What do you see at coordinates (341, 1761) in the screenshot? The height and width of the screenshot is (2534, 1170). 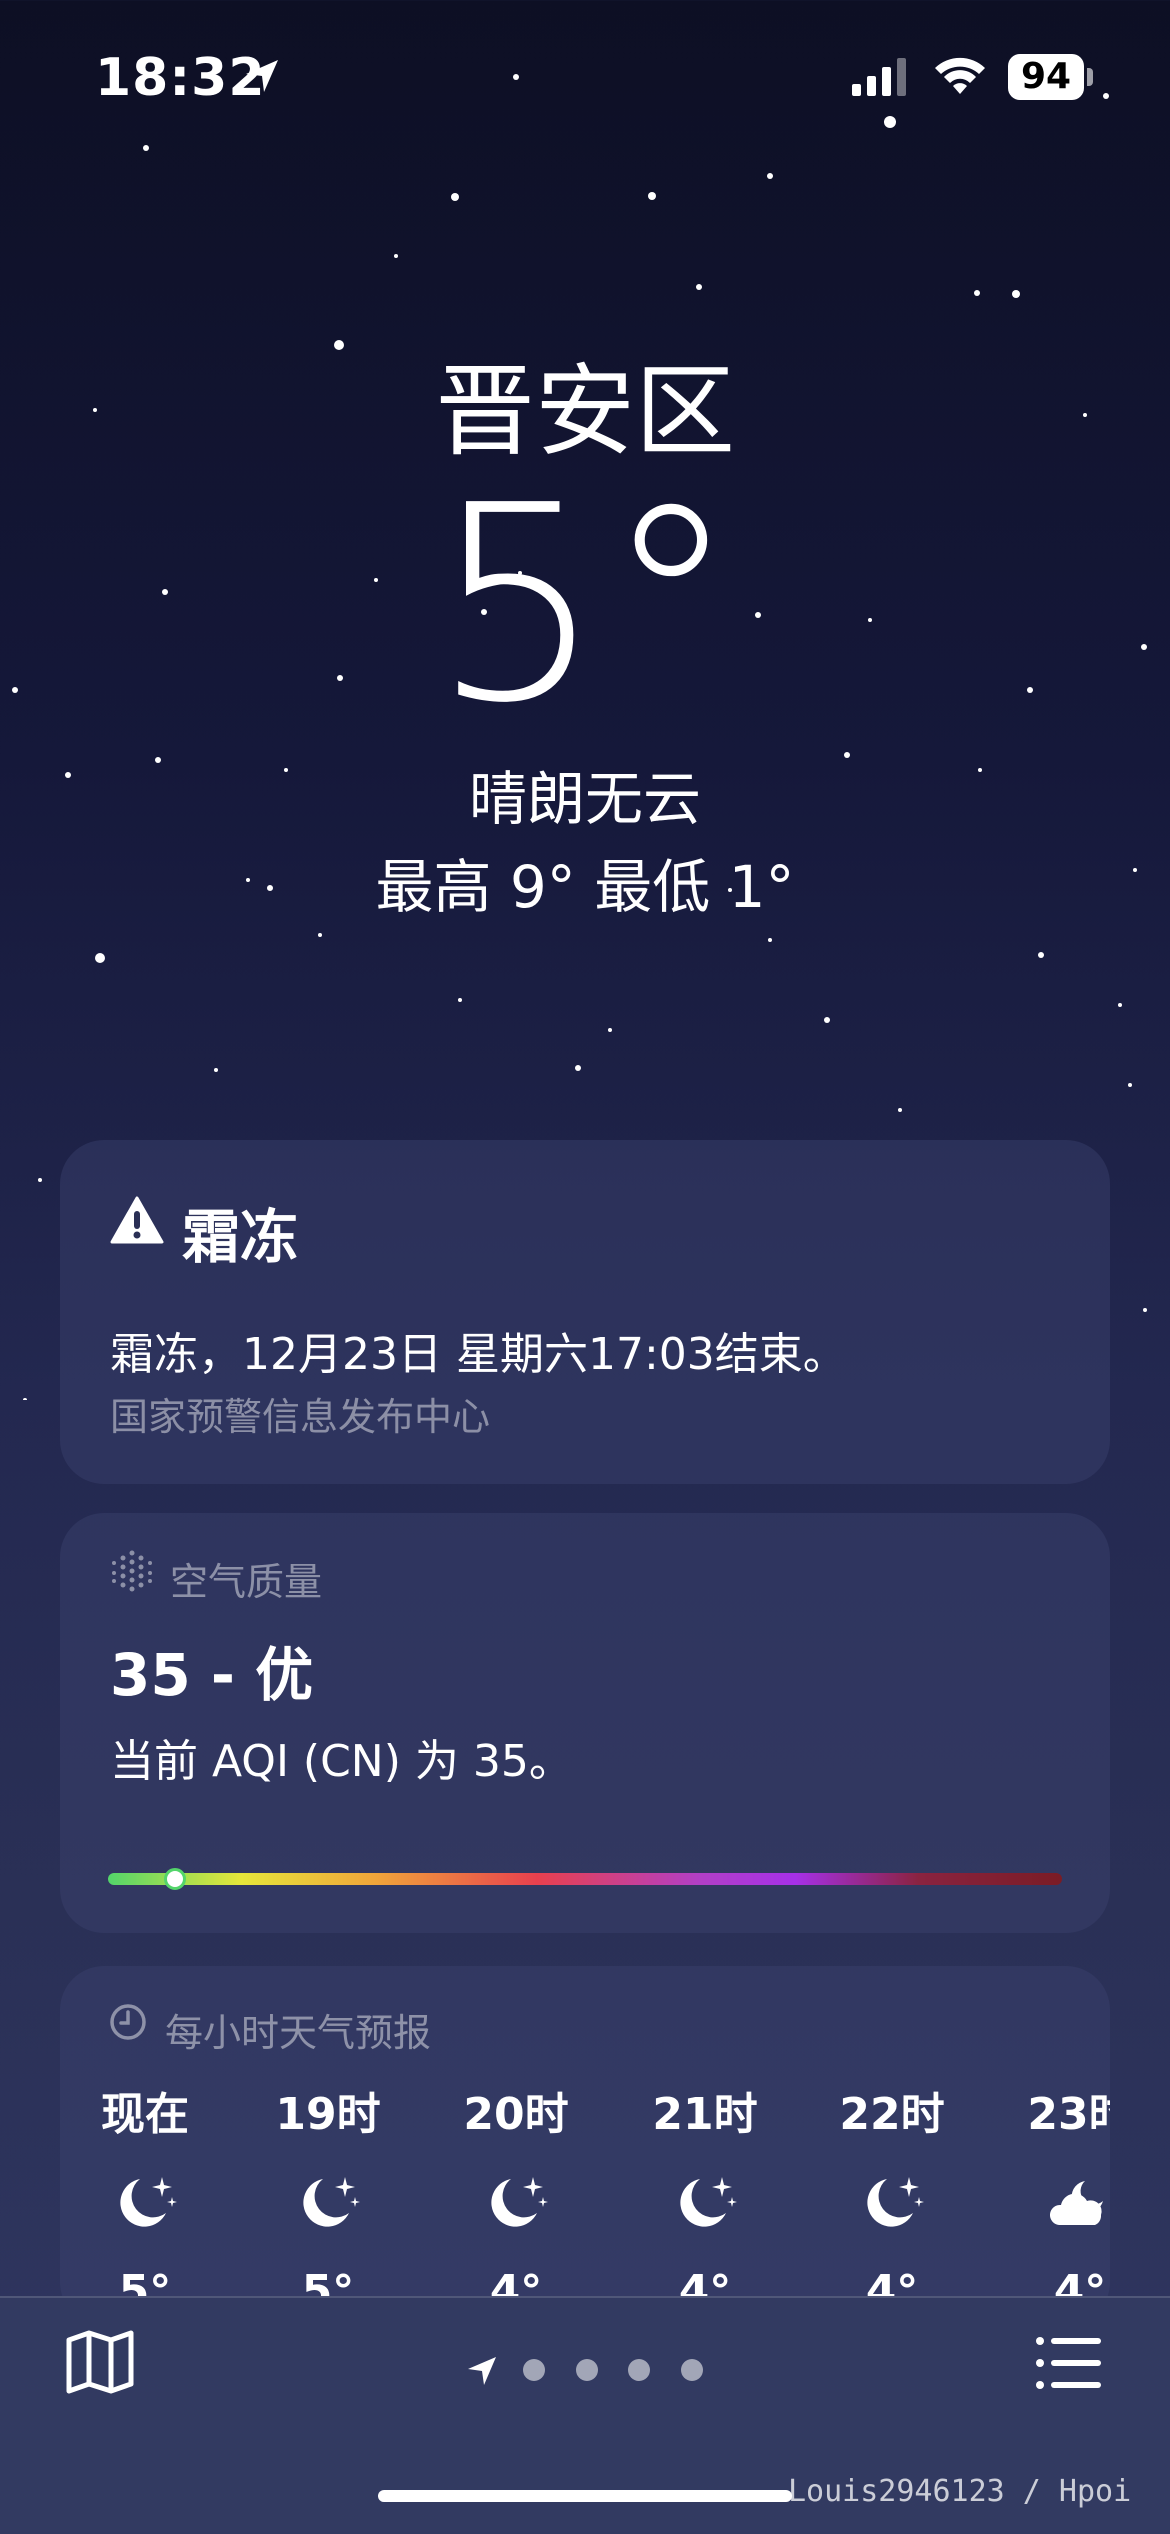 I see `aqi-description: 当前 AQI (CN) 为 35。` at bounding box center [341, 1761].